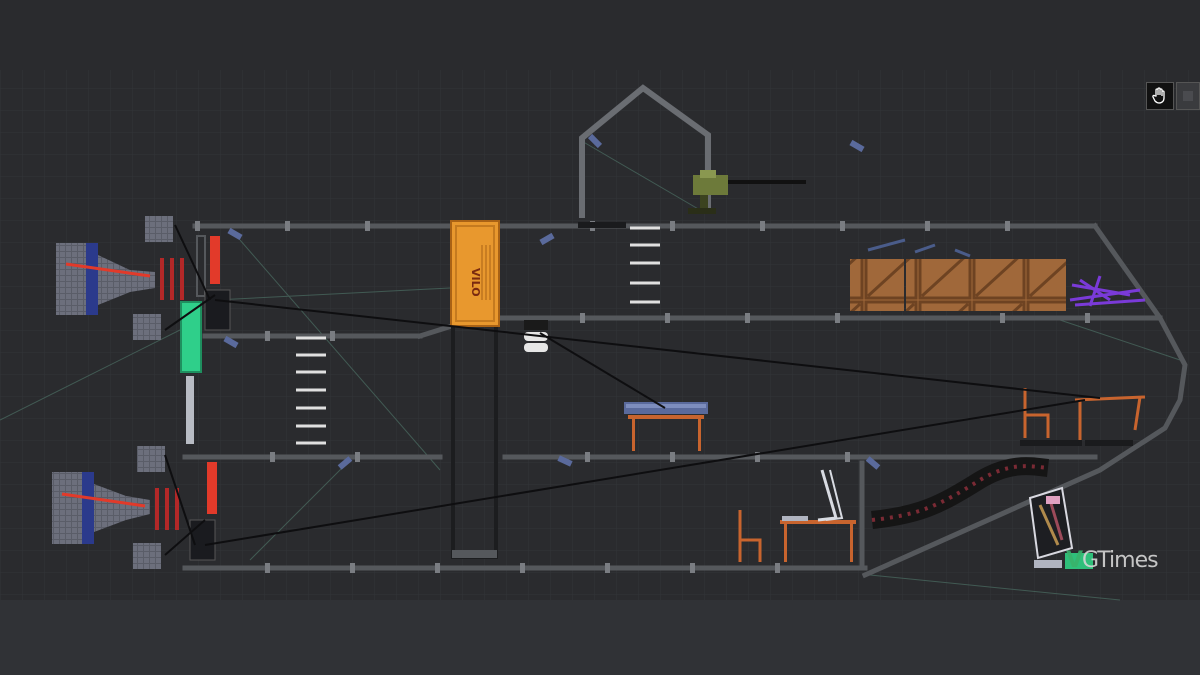 This screenshot has height=675, width=1200. I want to click on elevator-floor, so click(474, 554).